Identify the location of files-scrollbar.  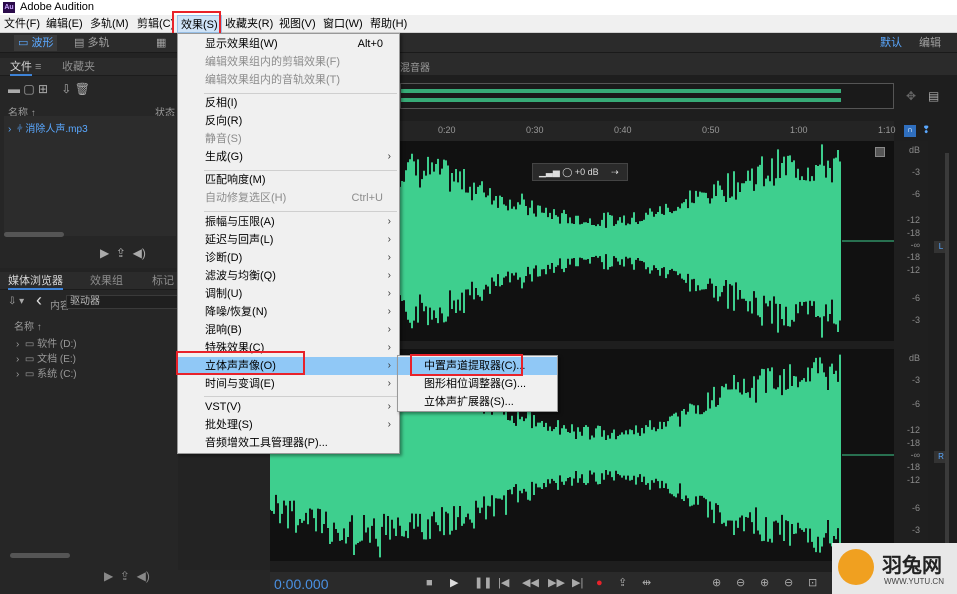
(34, 234).